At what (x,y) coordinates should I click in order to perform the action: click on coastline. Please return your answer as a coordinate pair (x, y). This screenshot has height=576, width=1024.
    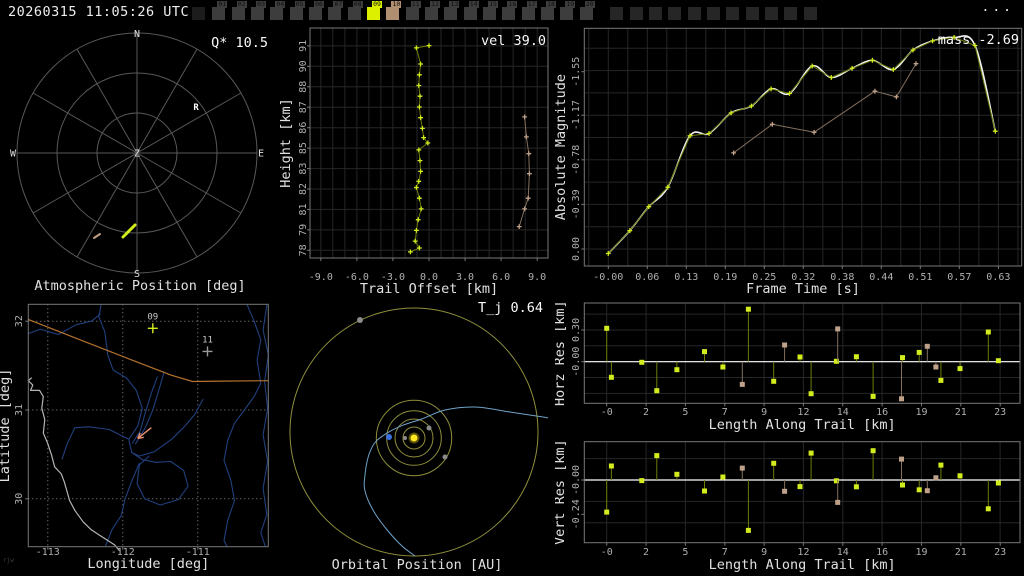
    Looking at the image, I should click on (73, 464).